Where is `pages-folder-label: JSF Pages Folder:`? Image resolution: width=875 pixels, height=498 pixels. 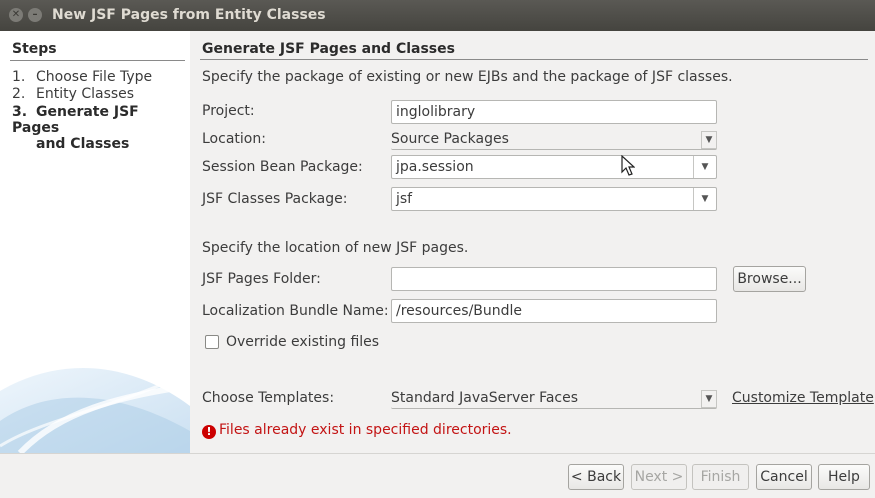 pages-folder-label: JSF Pages Folder: is located at coordinates (261, 279).